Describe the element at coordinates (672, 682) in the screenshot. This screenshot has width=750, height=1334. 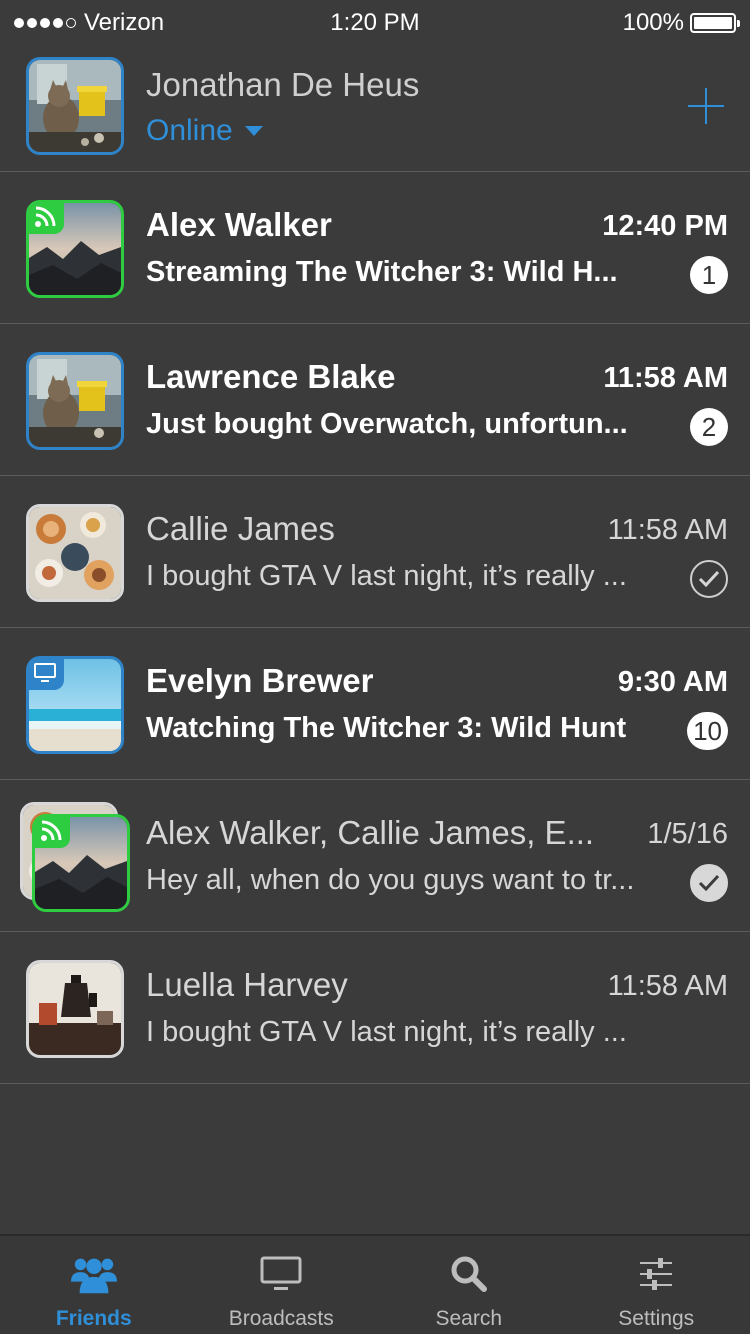
I see `conversation-time: 9:30 AM` at that location.